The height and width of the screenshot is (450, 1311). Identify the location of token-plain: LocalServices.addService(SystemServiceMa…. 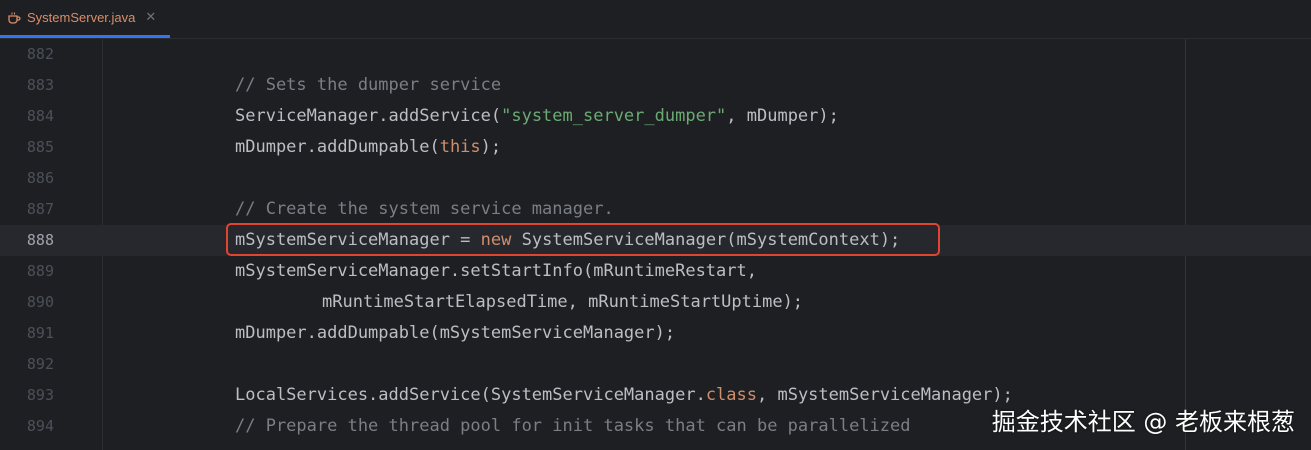
(470, 395).